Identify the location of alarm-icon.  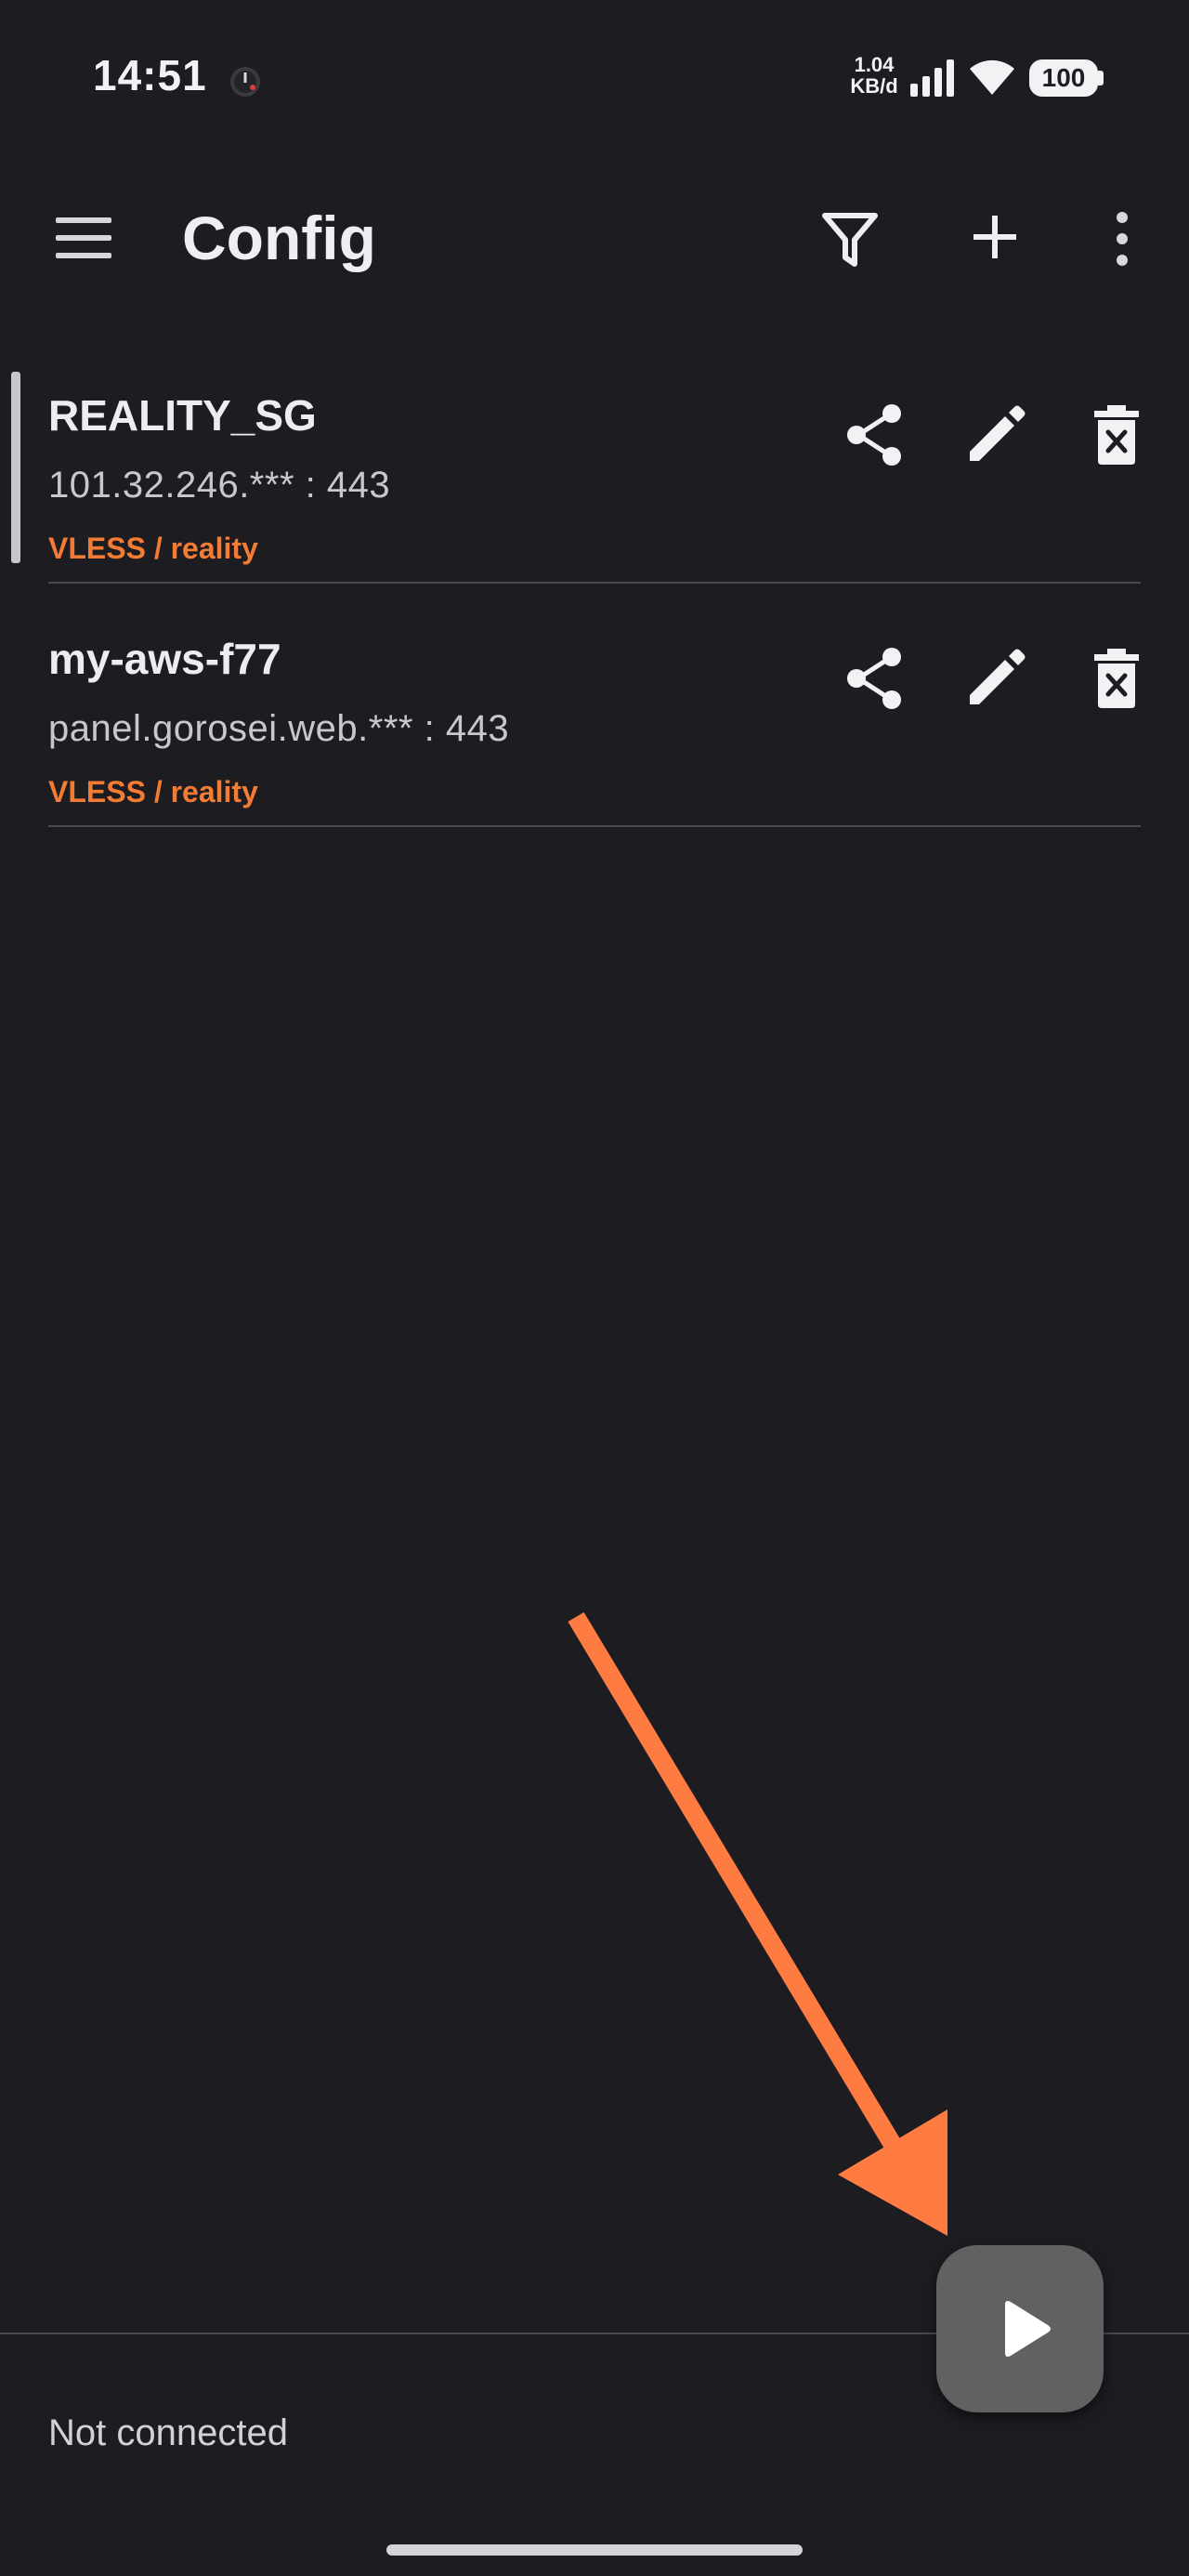
(245, 82).